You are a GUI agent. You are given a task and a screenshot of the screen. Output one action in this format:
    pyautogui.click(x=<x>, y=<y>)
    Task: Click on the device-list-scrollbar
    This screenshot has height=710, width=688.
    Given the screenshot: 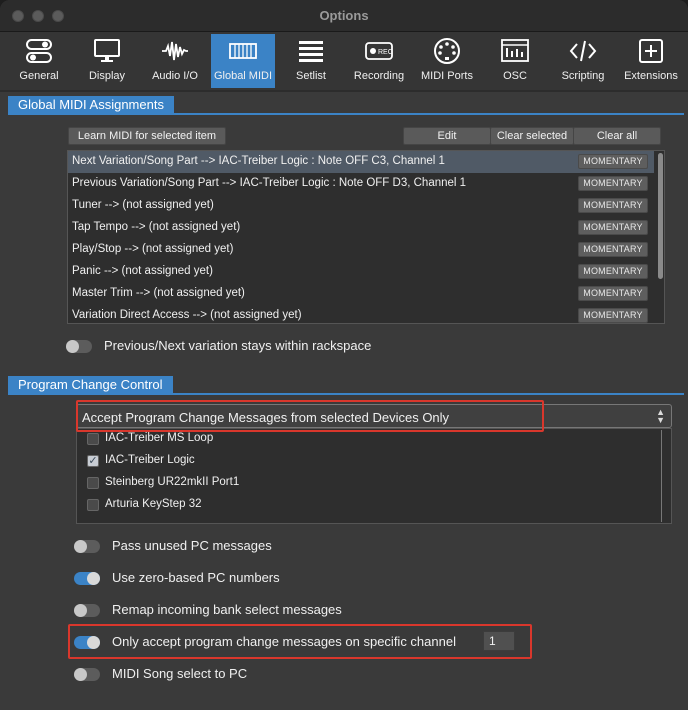 What is the action you would take?
    pyautogui.click(x=661, y=476)
    